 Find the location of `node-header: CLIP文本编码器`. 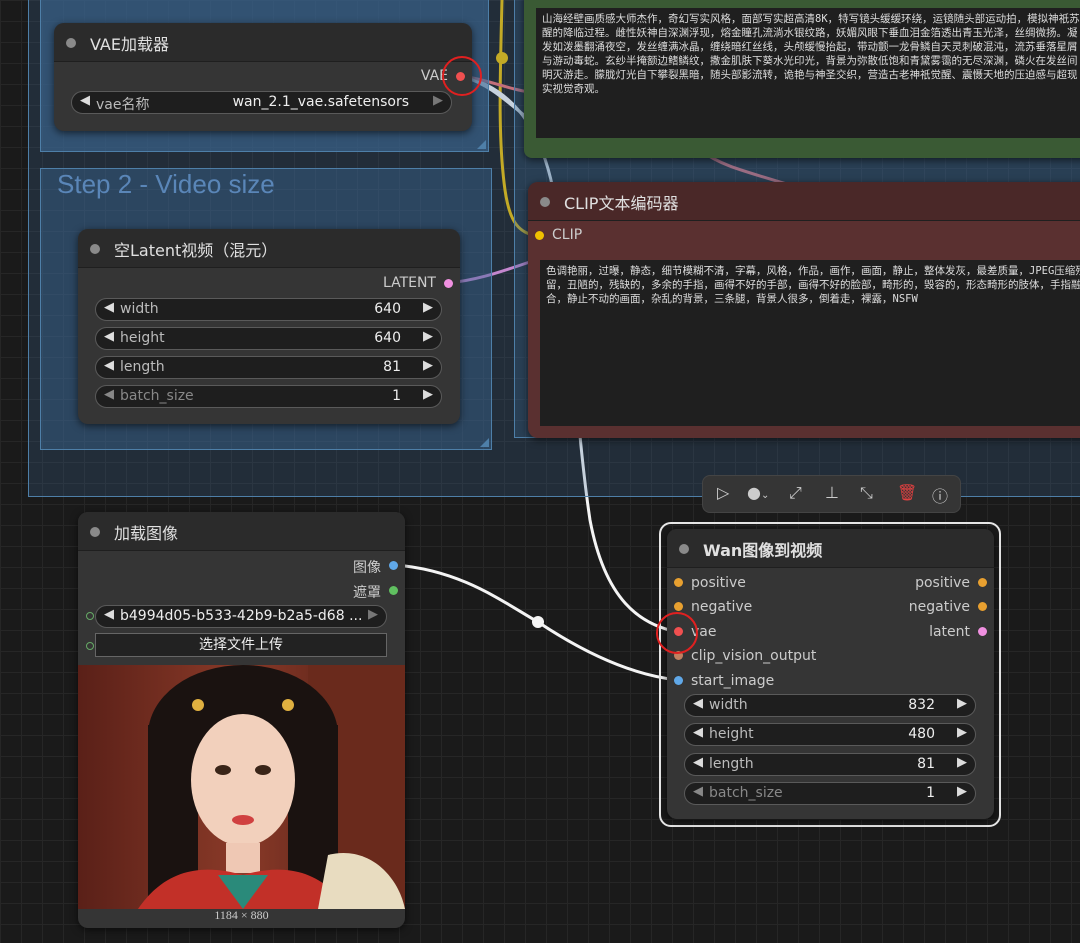

node-header: CLIP文本编码器 is located at coordinates (804, 201).